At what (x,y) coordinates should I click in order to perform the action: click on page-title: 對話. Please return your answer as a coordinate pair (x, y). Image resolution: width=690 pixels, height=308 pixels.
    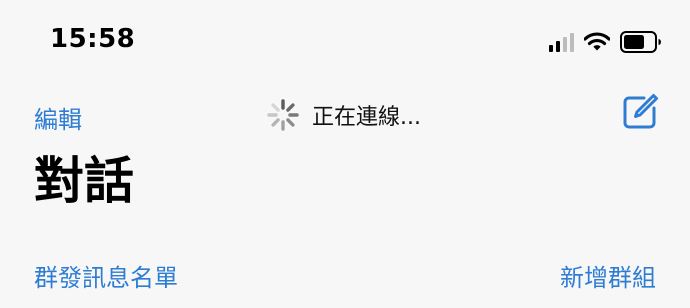
    Looking at the image, I should click on (84, 181).